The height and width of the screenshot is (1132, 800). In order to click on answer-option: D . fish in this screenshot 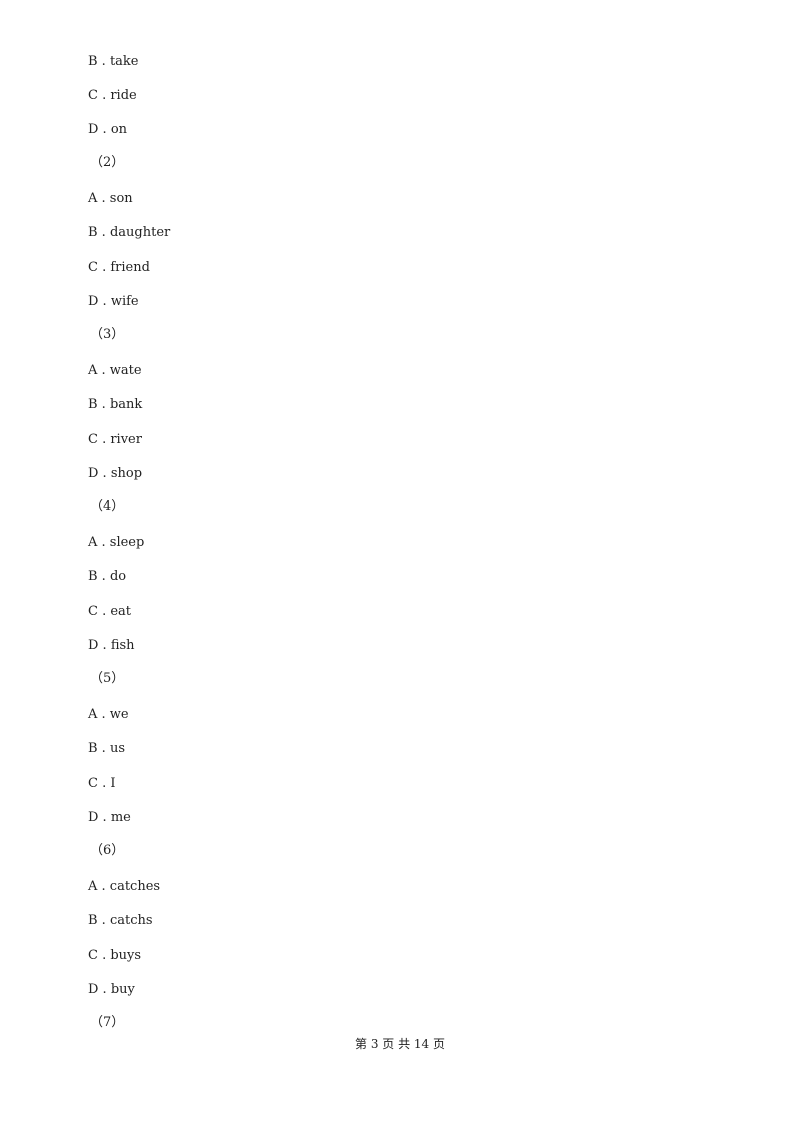, I will do `click(111, 645)`.